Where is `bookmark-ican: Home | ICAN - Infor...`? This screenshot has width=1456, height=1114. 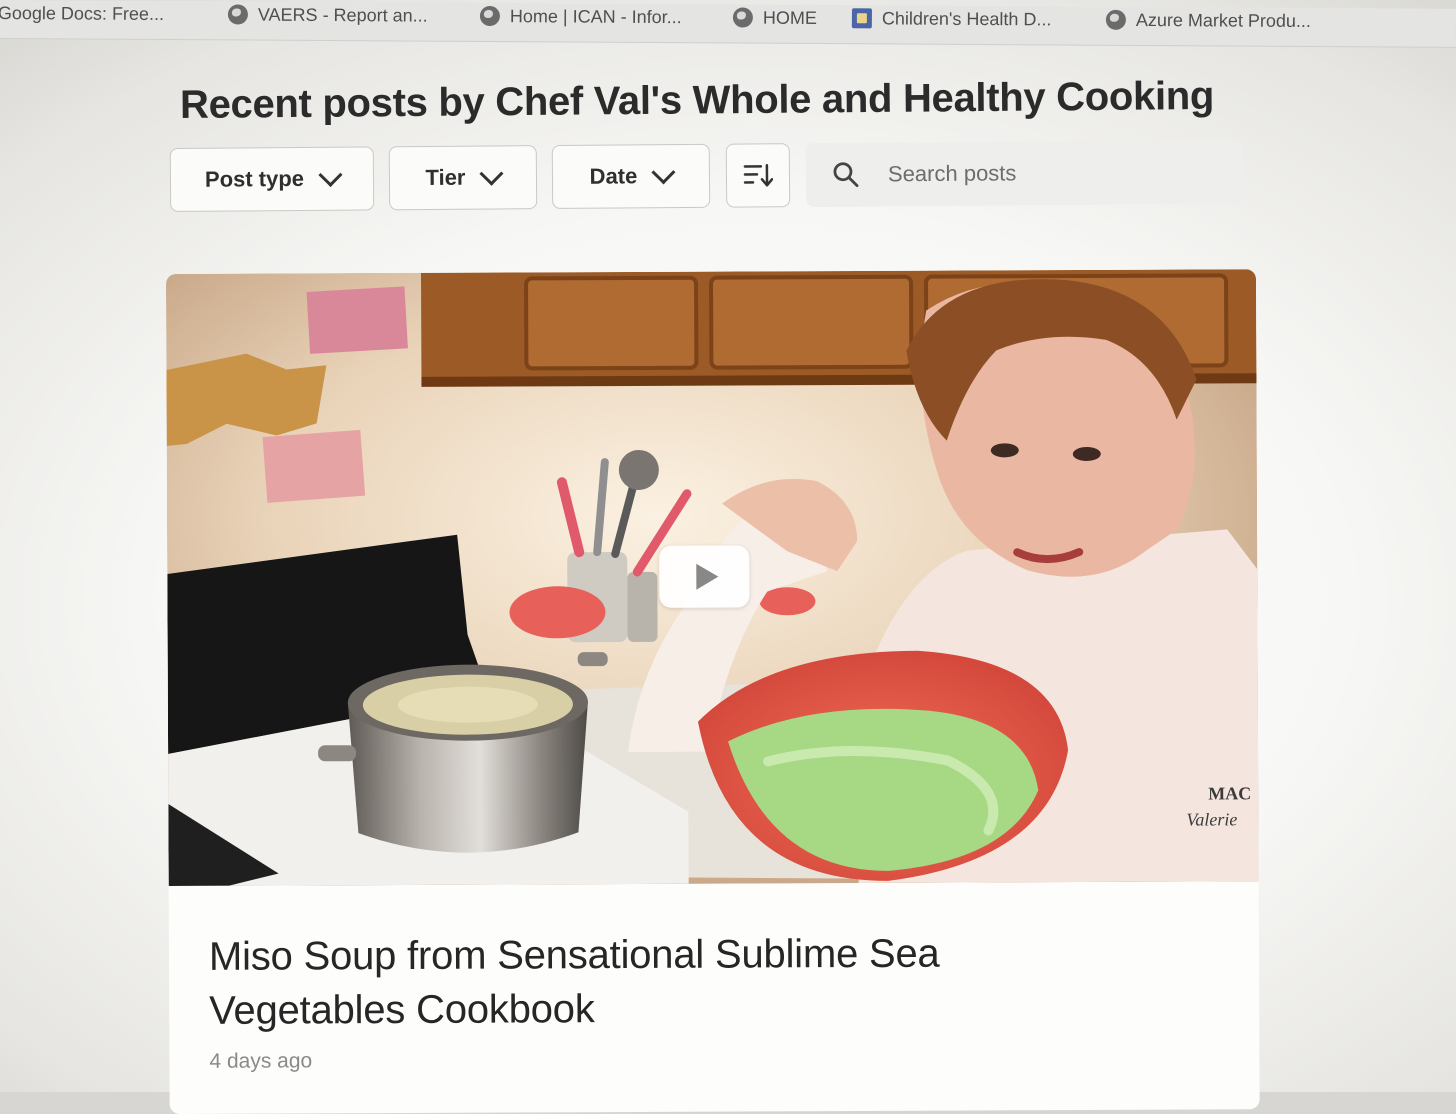 bookmark-ican: Home | ICAN - Infor... is located at coordinates (581, 16).